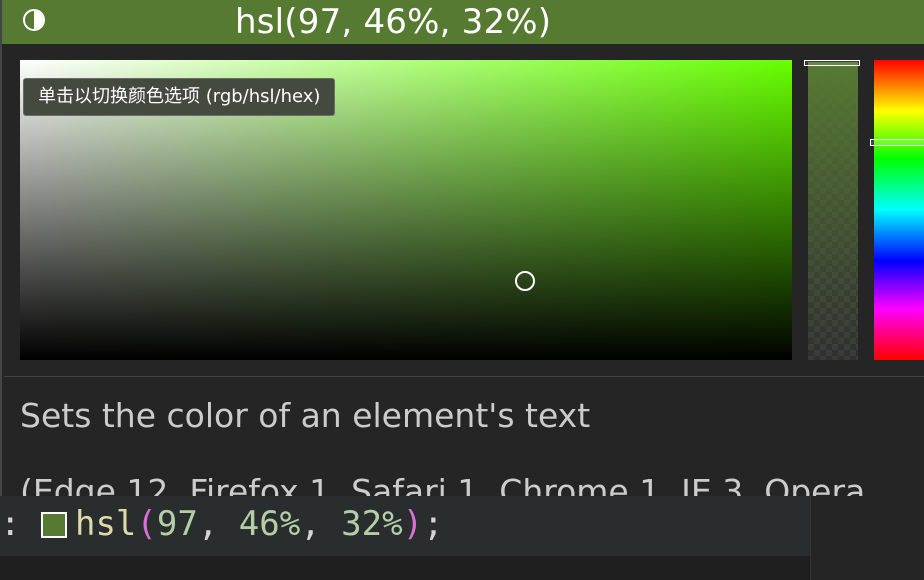 The width and height of the screenshot is (924, 580). I want to click on colon-token: :, so click(10, 524).